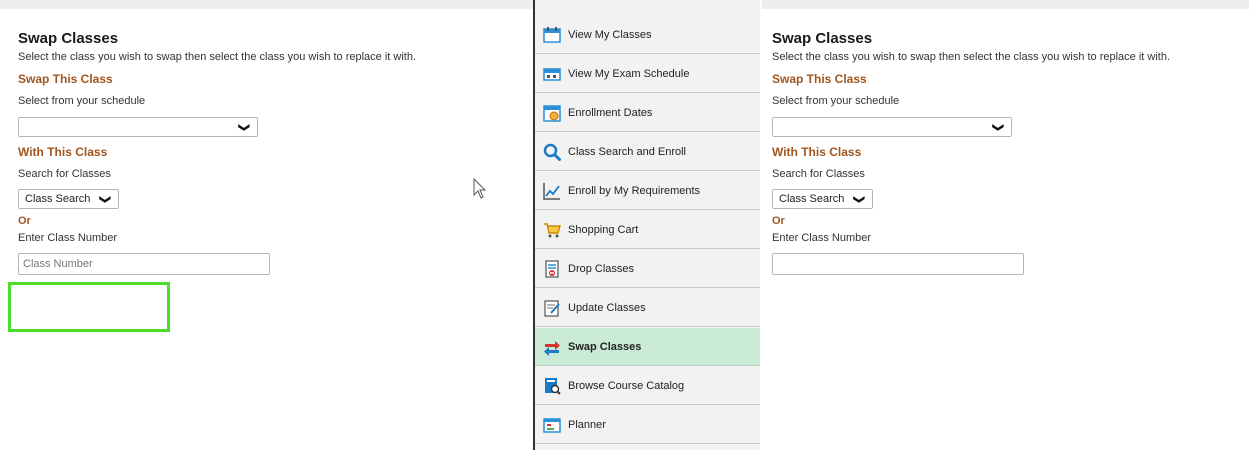 This screenshot has height=450, width=1249. What do you see at coordinates (266, 4) in the screenshot?
I see `top-bar-left` at bounding box center [266, 4].